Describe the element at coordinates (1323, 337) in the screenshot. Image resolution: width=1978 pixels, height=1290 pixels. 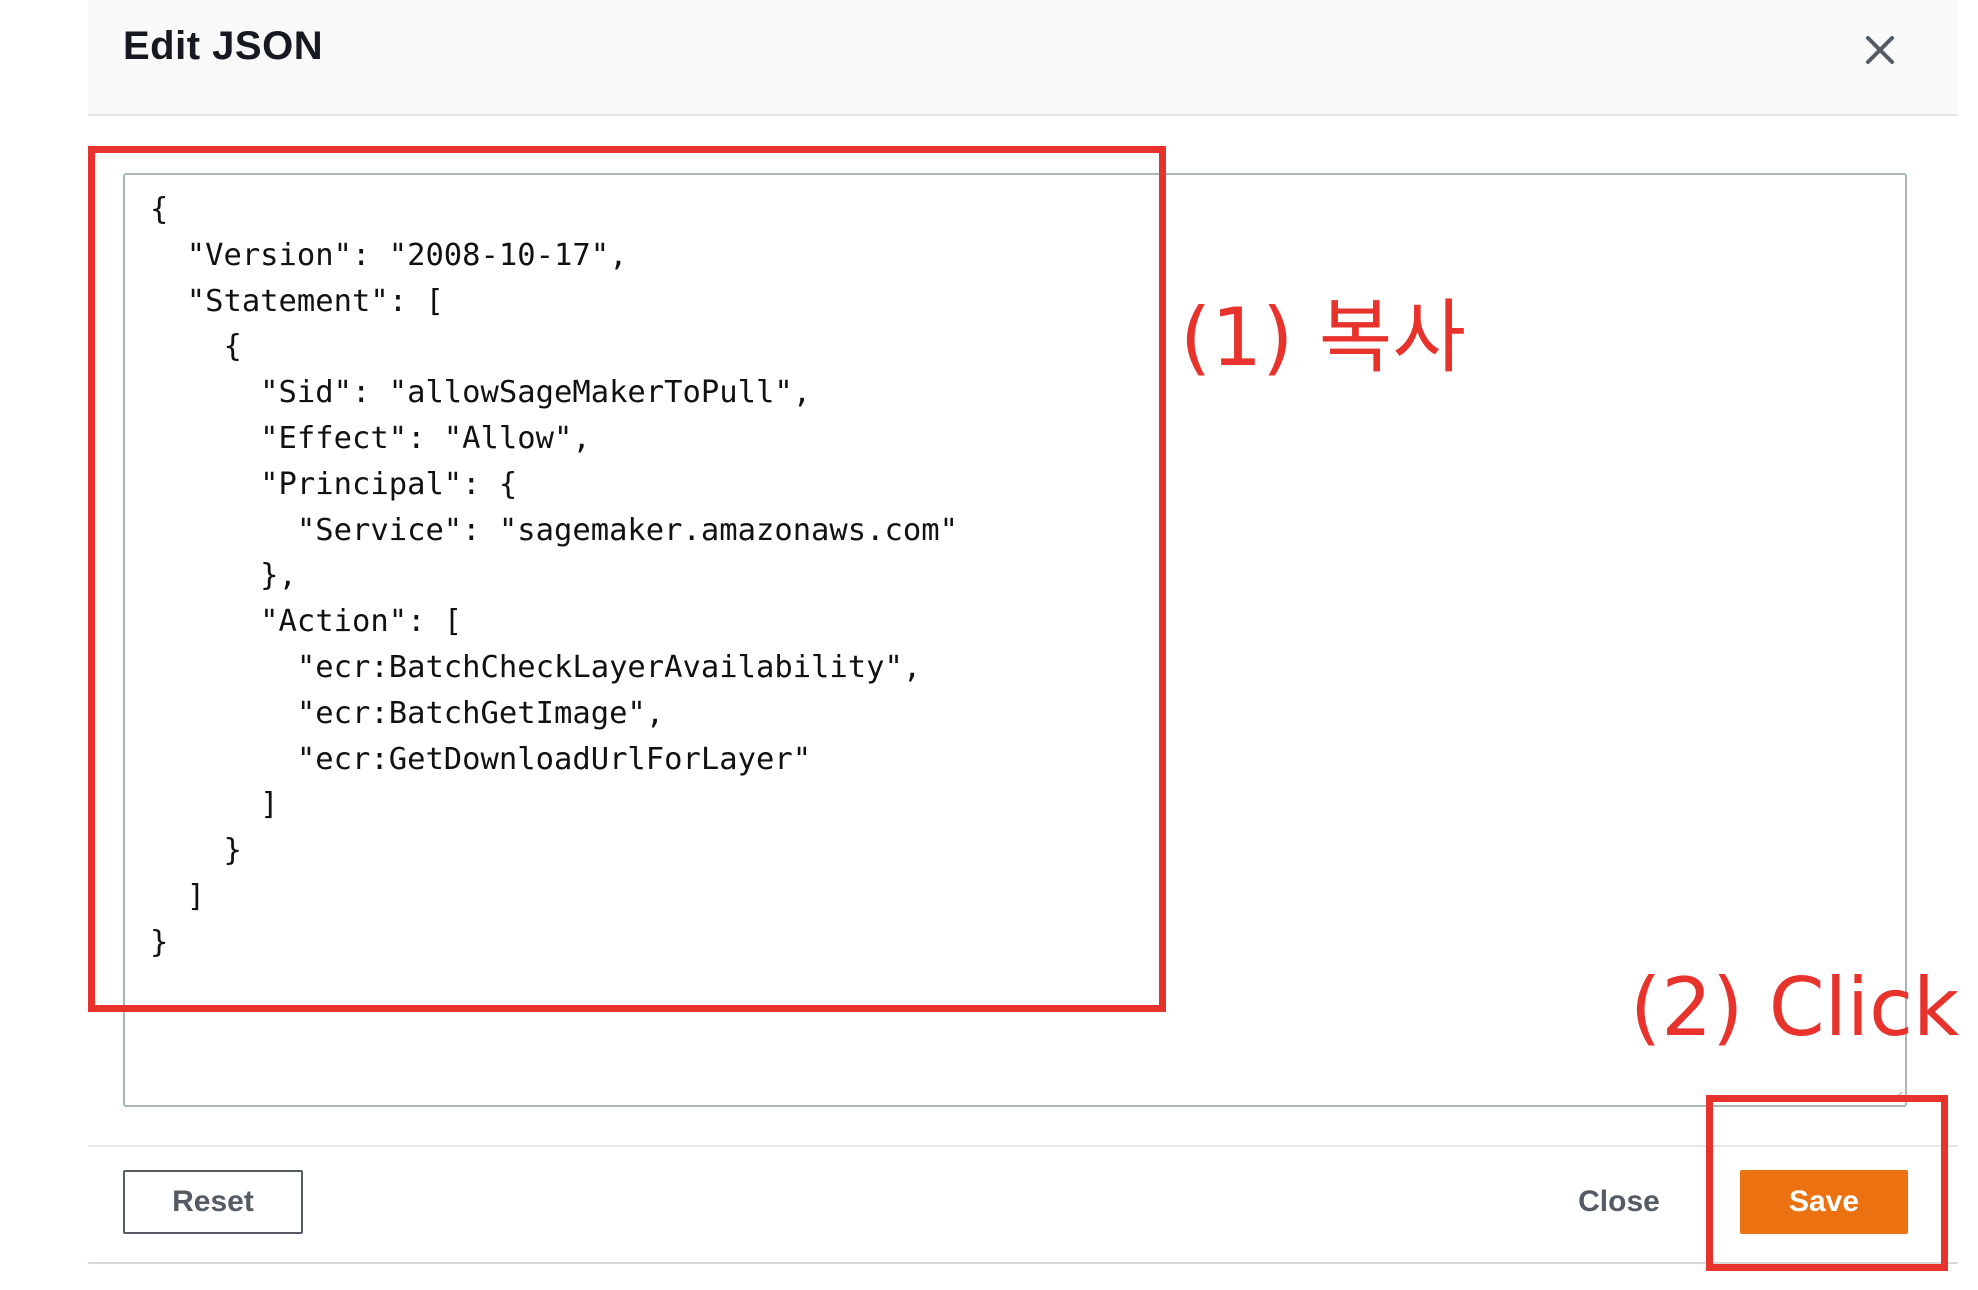
I see `annotation-label-copy: (1) 복사` at that location.